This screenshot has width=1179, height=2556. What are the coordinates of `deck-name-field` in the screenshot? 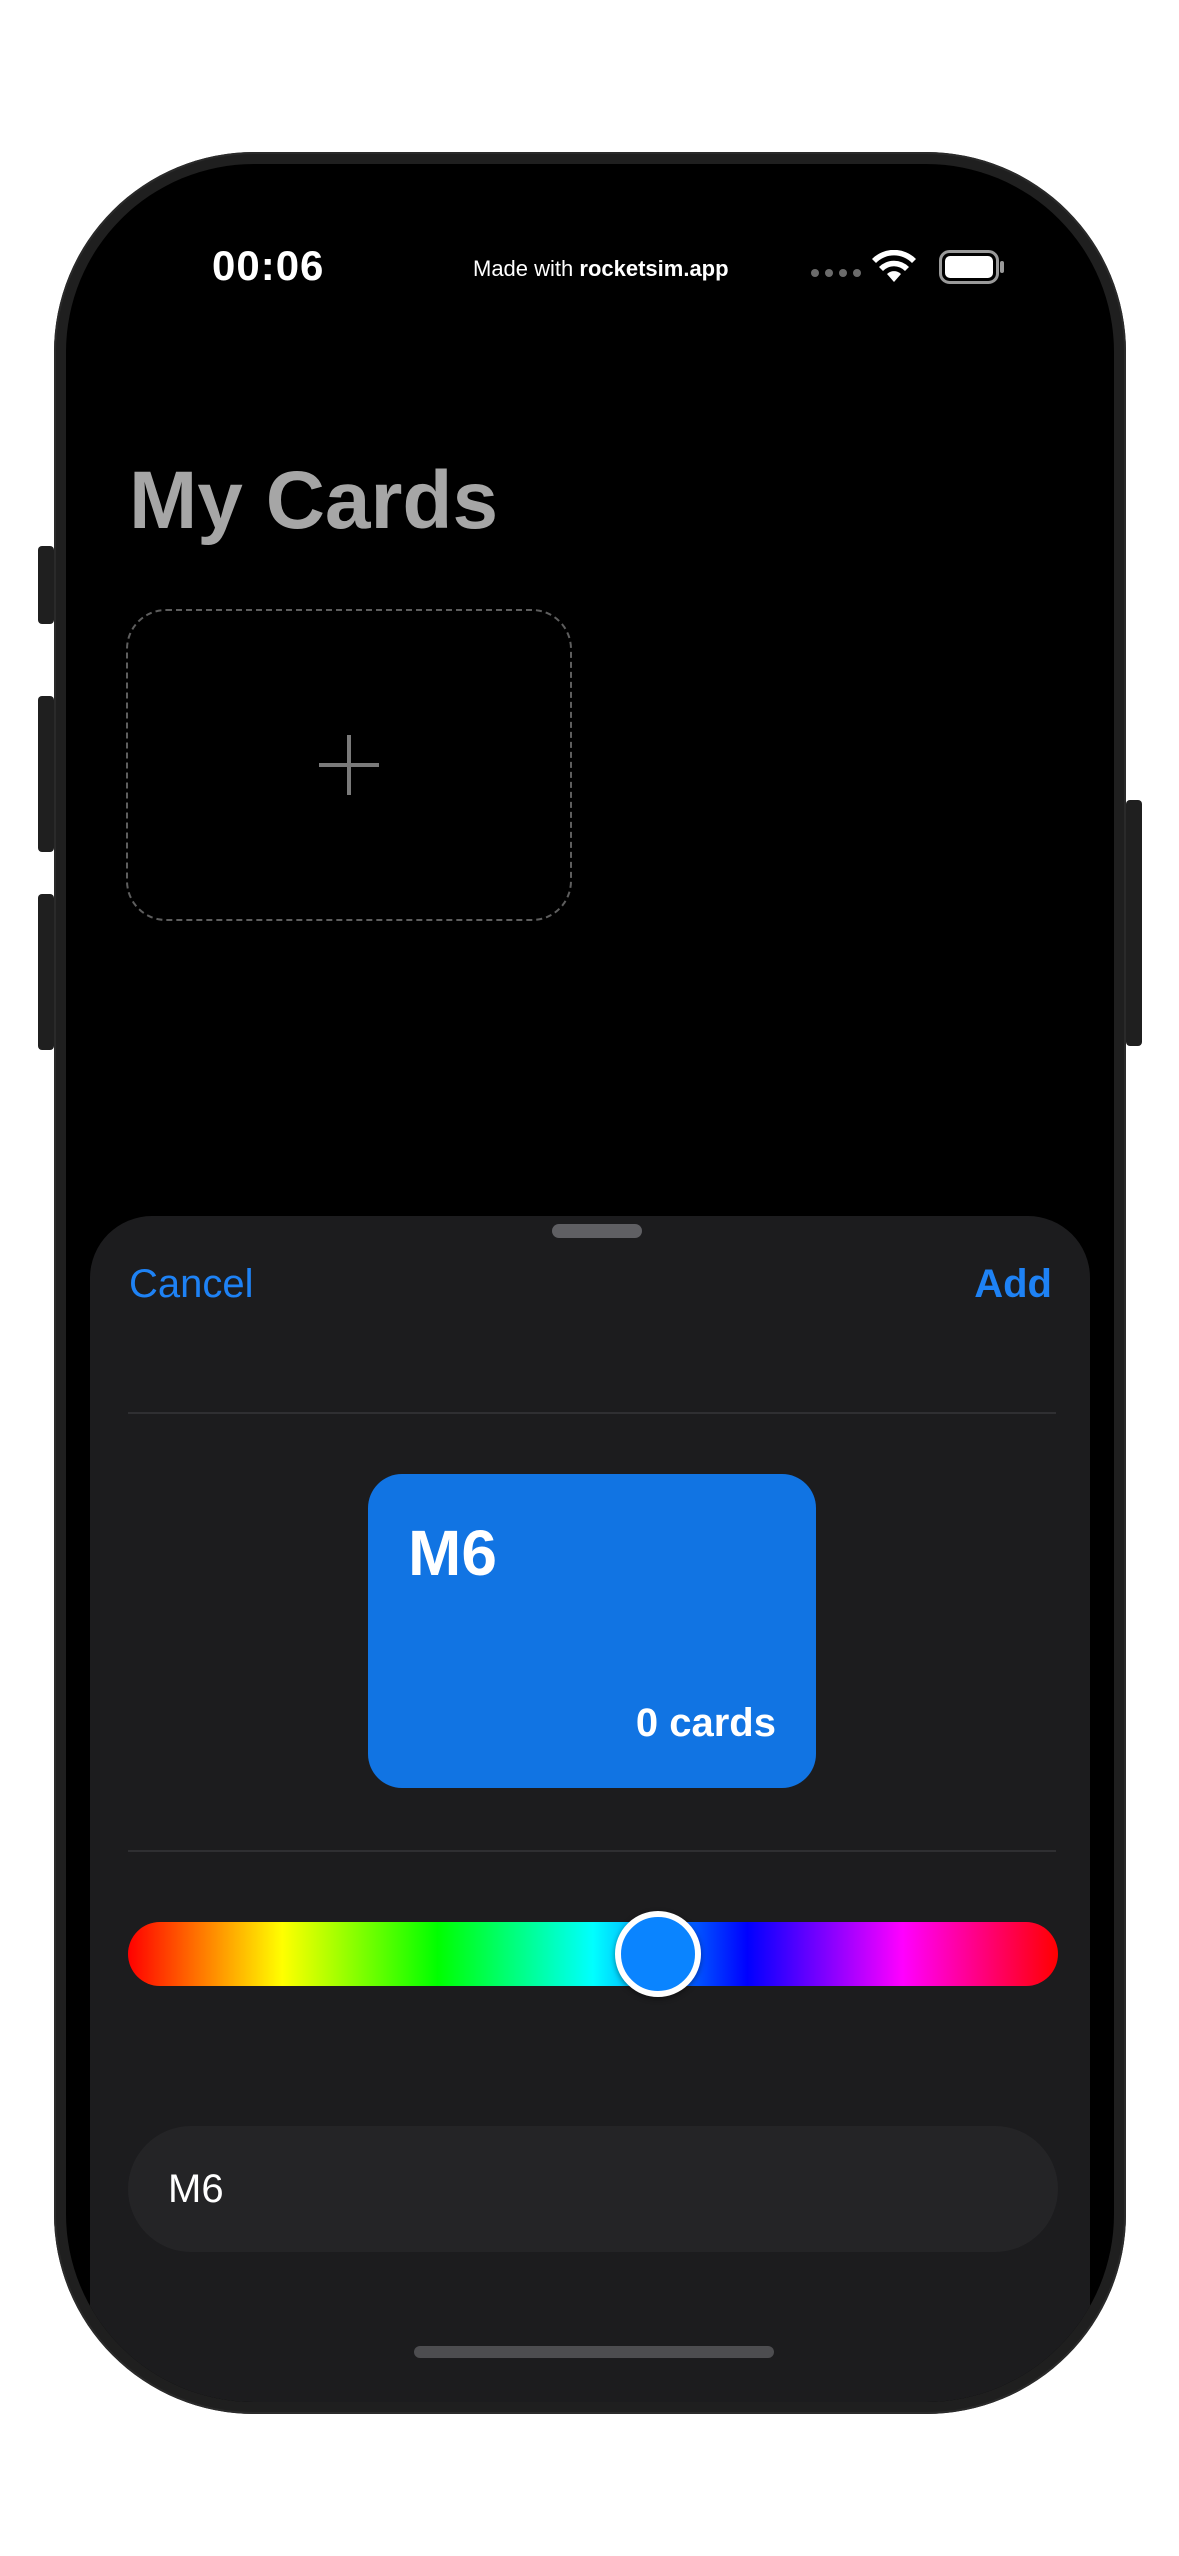 It's located at (593, 2189).